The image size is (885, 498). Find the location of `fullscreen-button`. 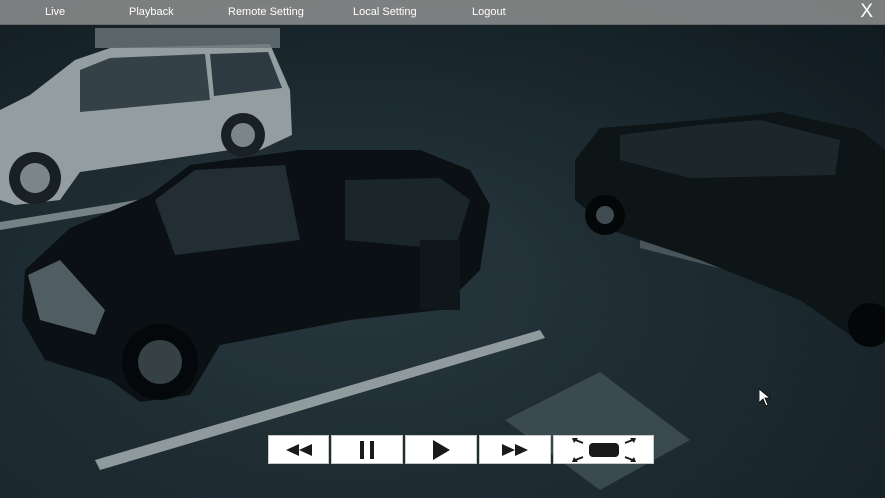

fullscreen-button is located at coordinates (603, 449).